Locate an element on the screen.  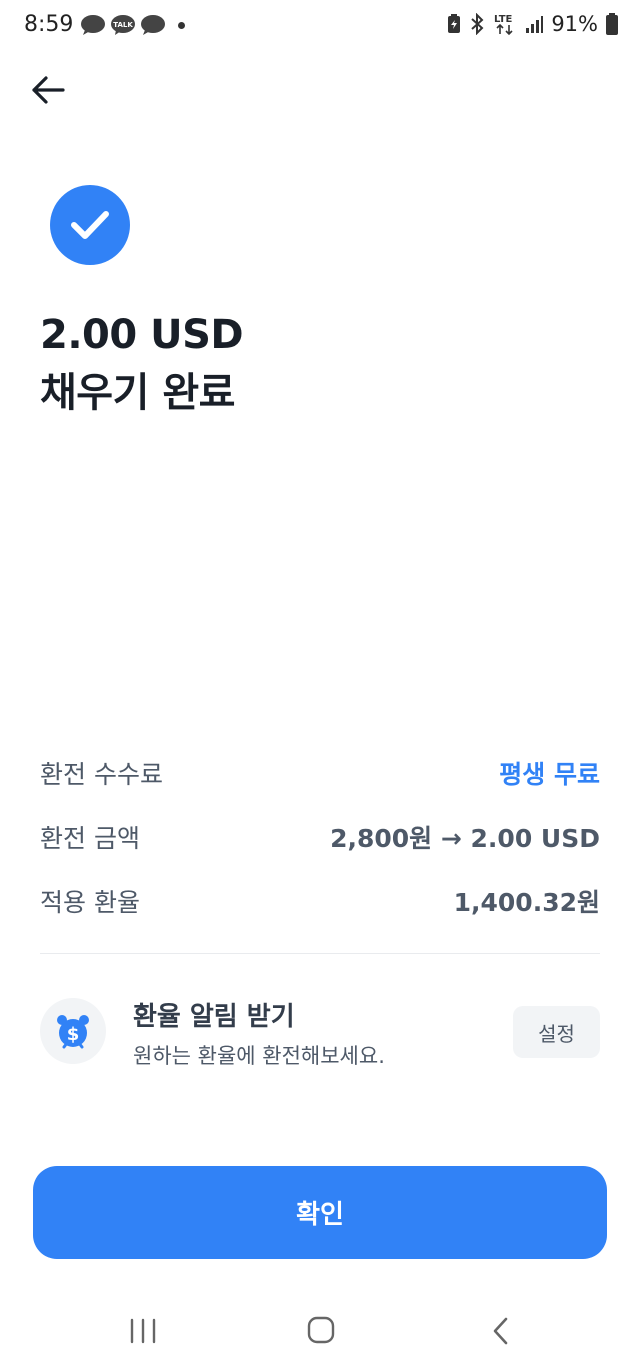
back-button is located at coordinates (48, 90).